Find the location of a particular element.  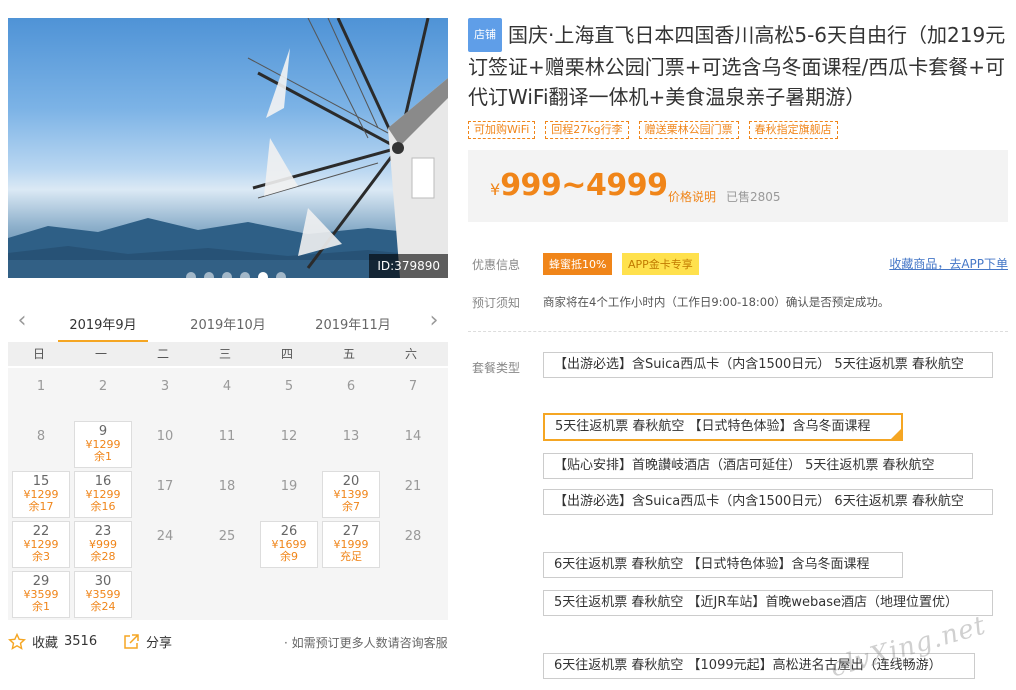

weekday-label: 三 is located at coordinates (224, 354).